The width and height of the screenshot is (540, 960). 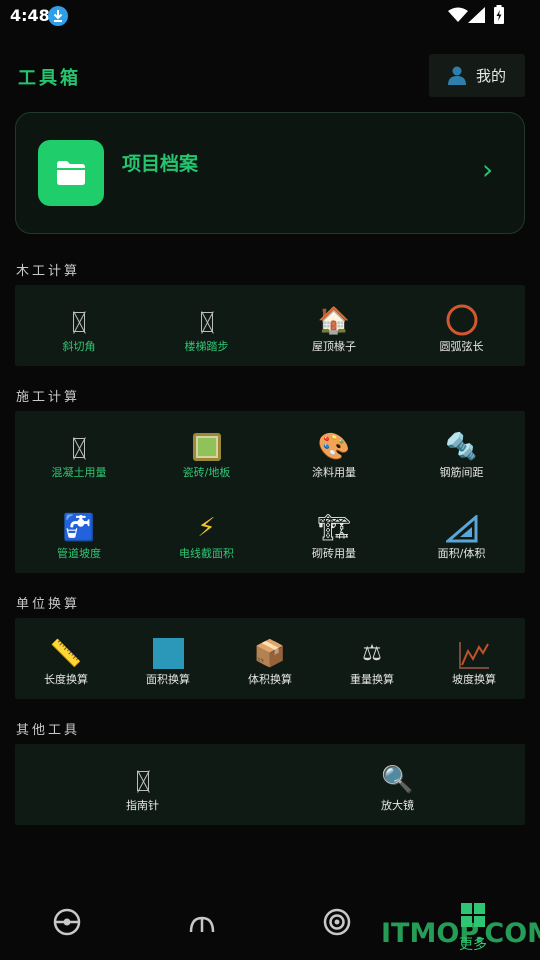 I want to click on tool-pipe-slope: 🚰 管道坡度, so click(x=79, y=532).